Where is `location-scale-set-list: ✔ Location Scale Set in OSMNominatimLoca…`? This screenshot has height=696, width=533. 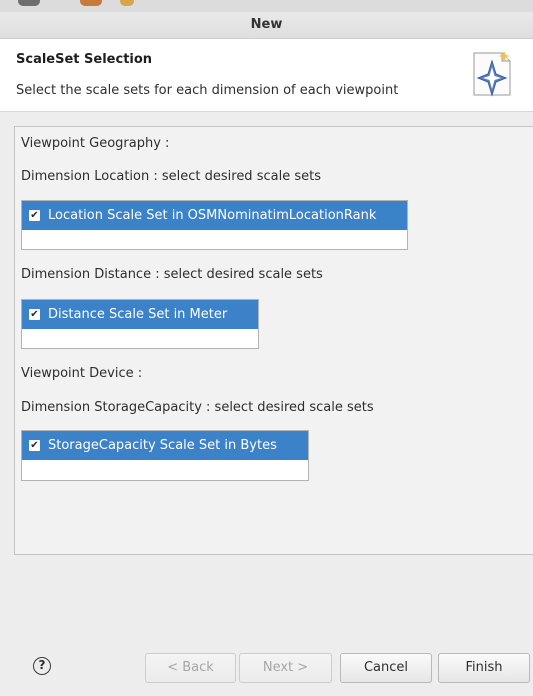
location-scale-set-list: ✔ Location Scale Set in OSMNominatimLoca… is located at coordinates (214, 225).